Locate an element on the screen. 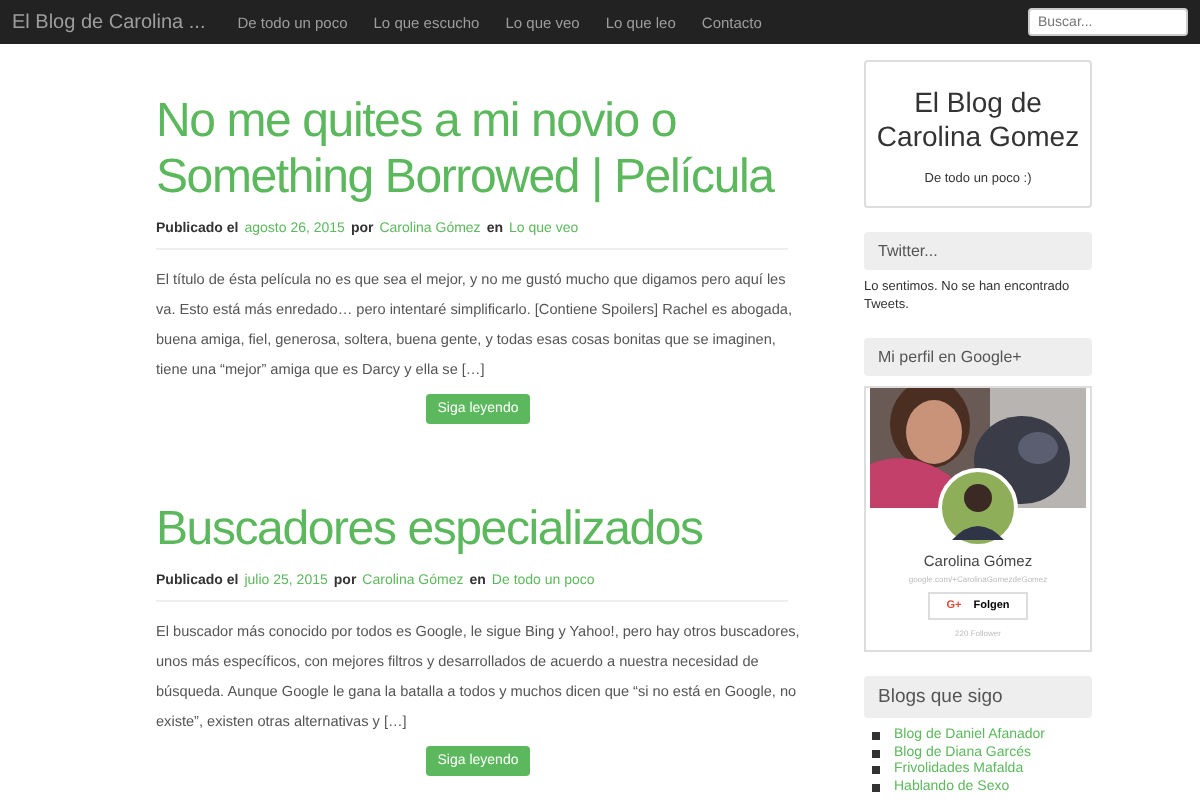 The image size is (1200, 800). post-title: Buscadores especializados is located at coordinates (478, 530).